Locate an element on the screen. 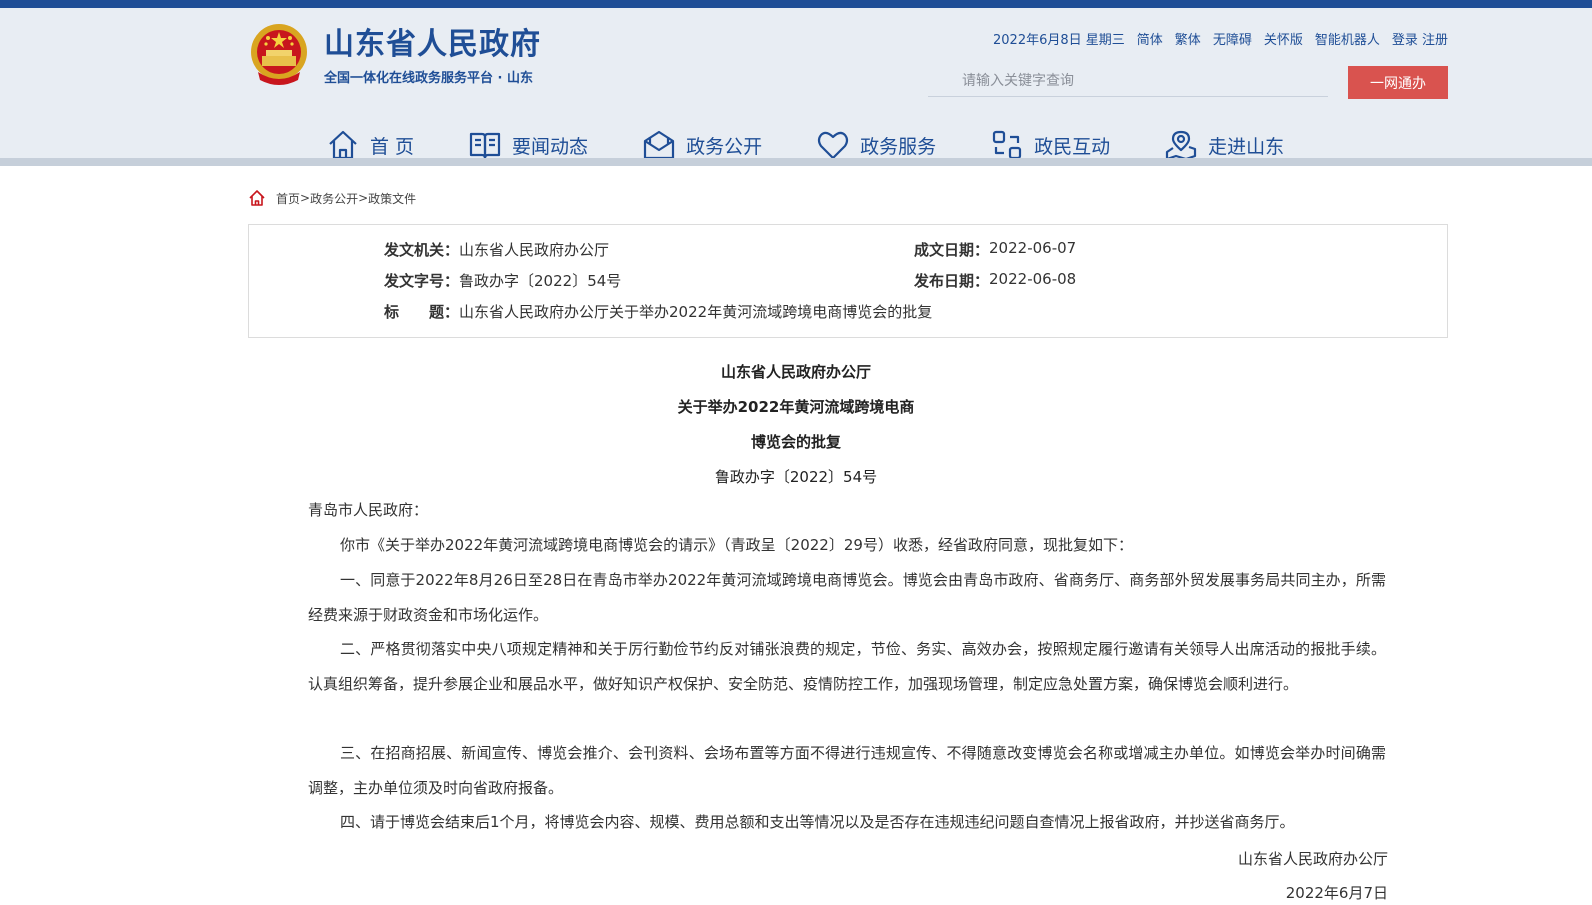  document-title-line-2: 关于举办2022年黄河流域跨境电商 is located at coordinates (796, 407).